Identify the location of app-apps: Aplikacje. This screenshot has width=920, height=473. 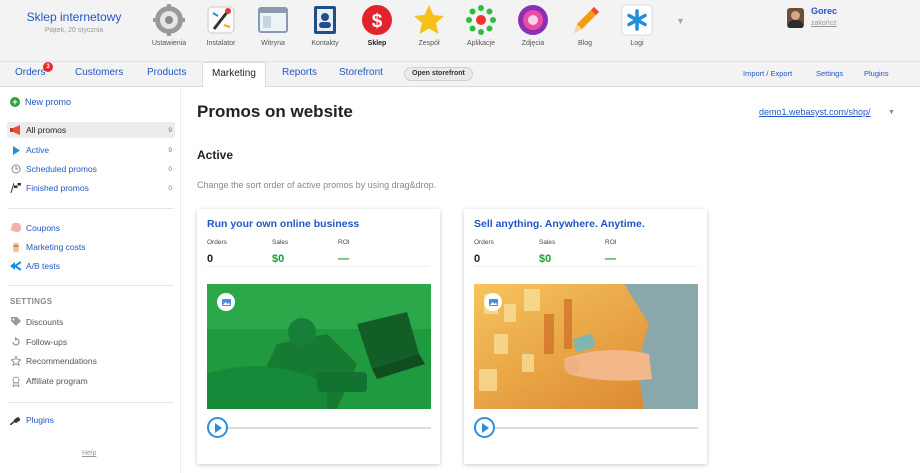
(481, 25).